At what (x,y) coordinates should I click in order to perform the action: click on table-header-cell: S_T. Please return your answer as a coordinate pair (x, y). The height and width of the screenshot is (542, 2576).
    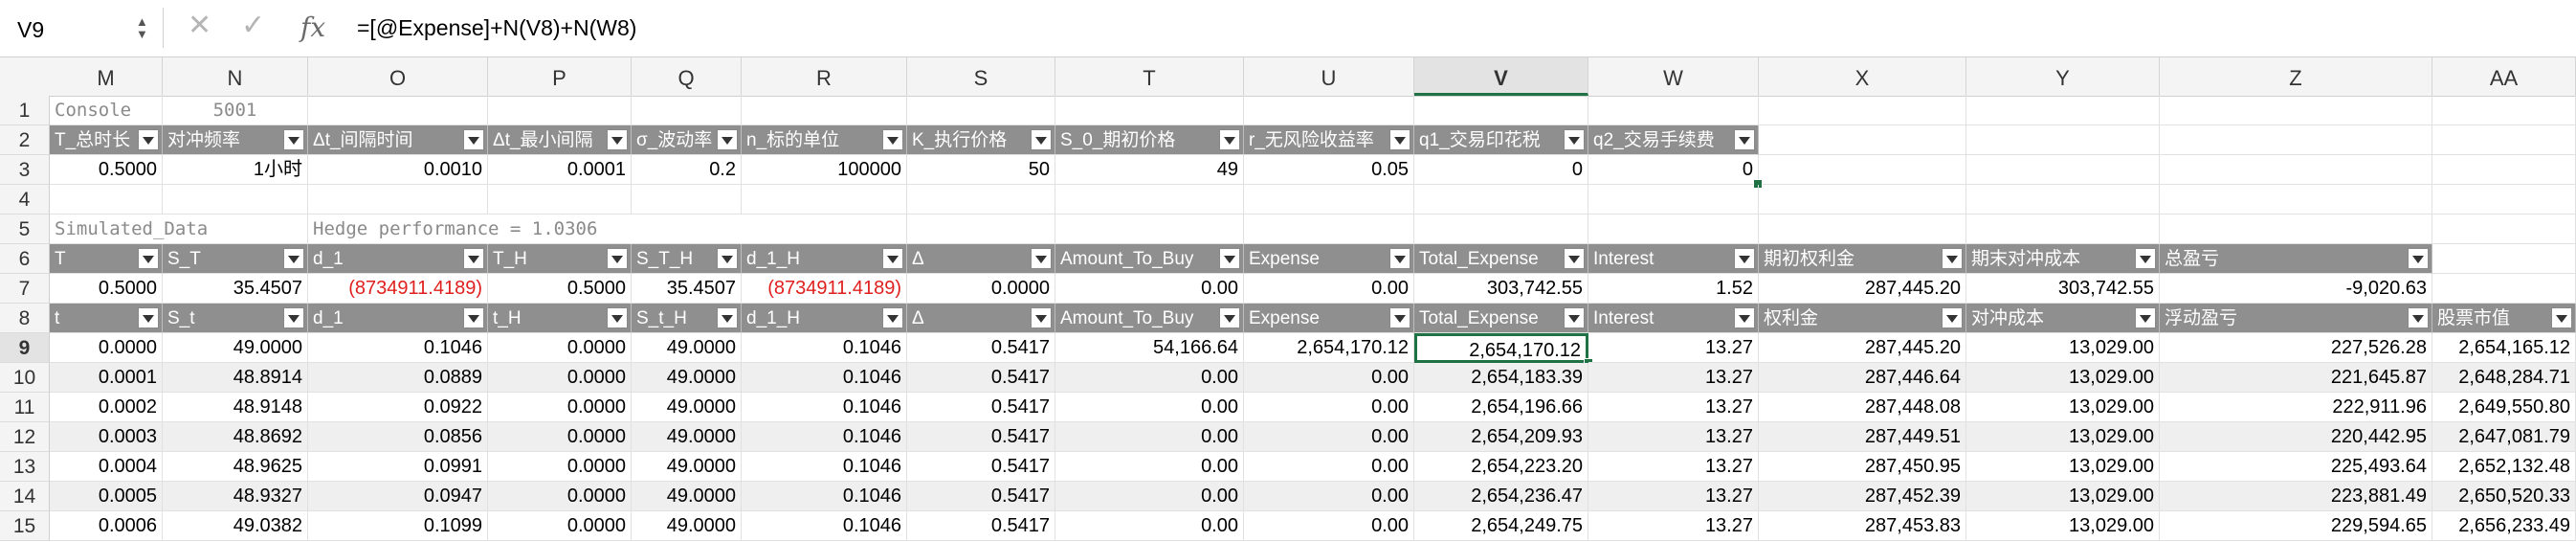
    Looking at the image, I should click on (235, 259).